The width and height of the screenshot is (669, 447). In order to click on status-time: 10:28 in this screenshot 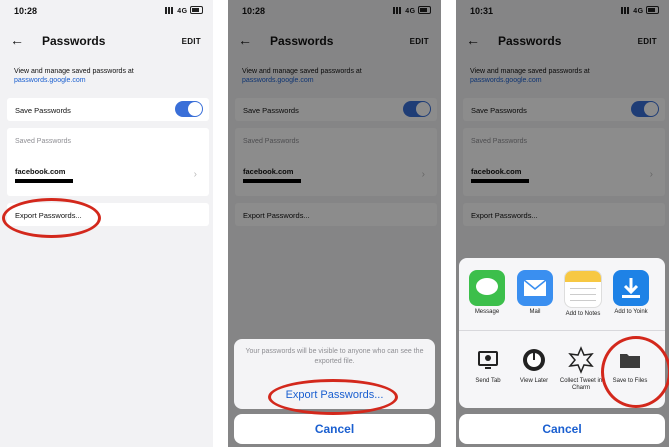, I will do `click(26, 11)`.